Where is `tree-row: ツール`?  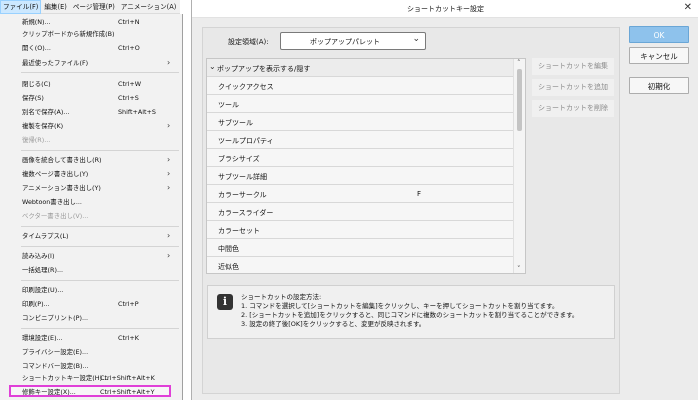 tree-row: ツール is located at coordinates (360, 104).